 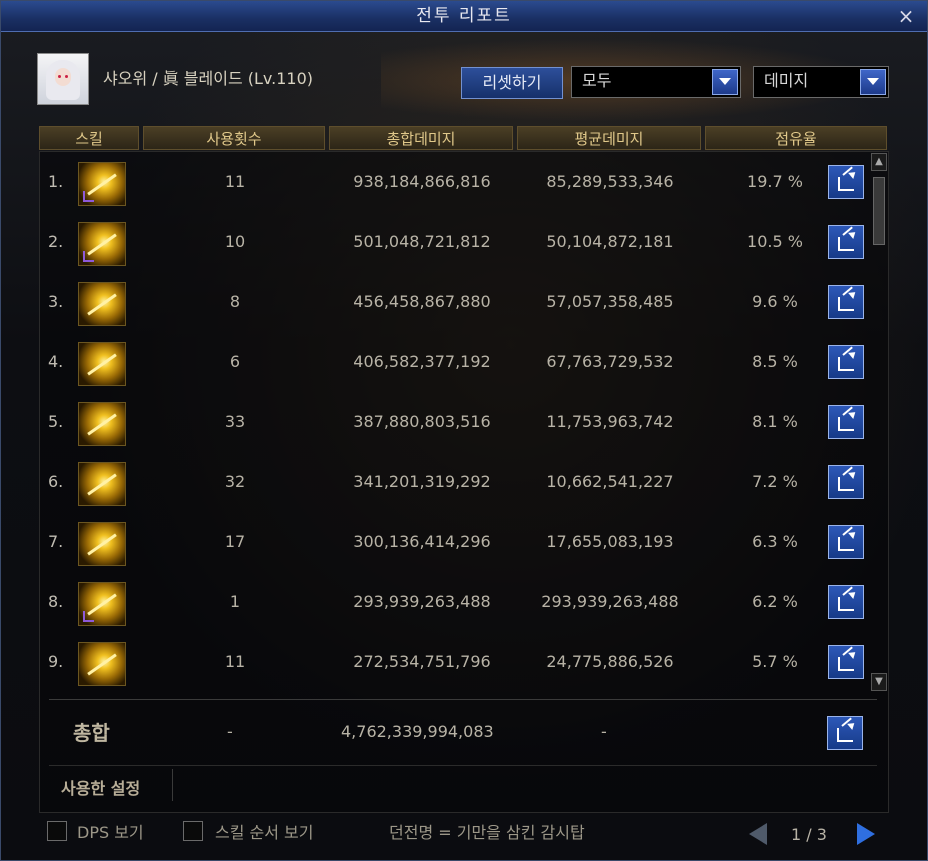 I want to click on row-total-damage: 406,582,377,192, so click(x=422, y=361).